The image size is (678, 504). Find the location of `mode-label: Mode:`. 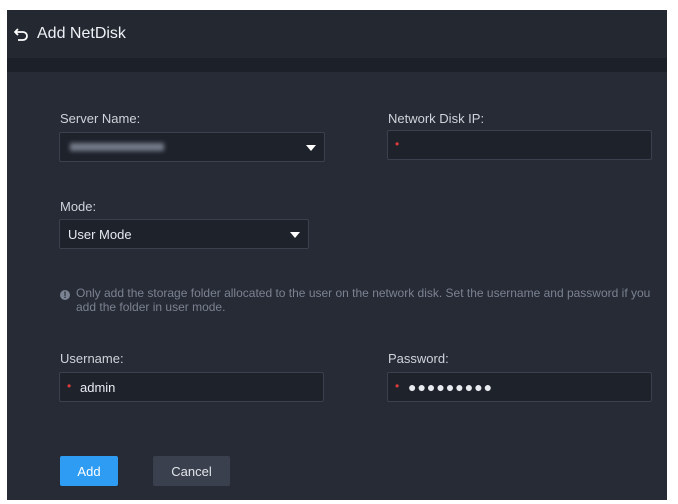

mode-label: Mode: is located at coordinates (78, 206).